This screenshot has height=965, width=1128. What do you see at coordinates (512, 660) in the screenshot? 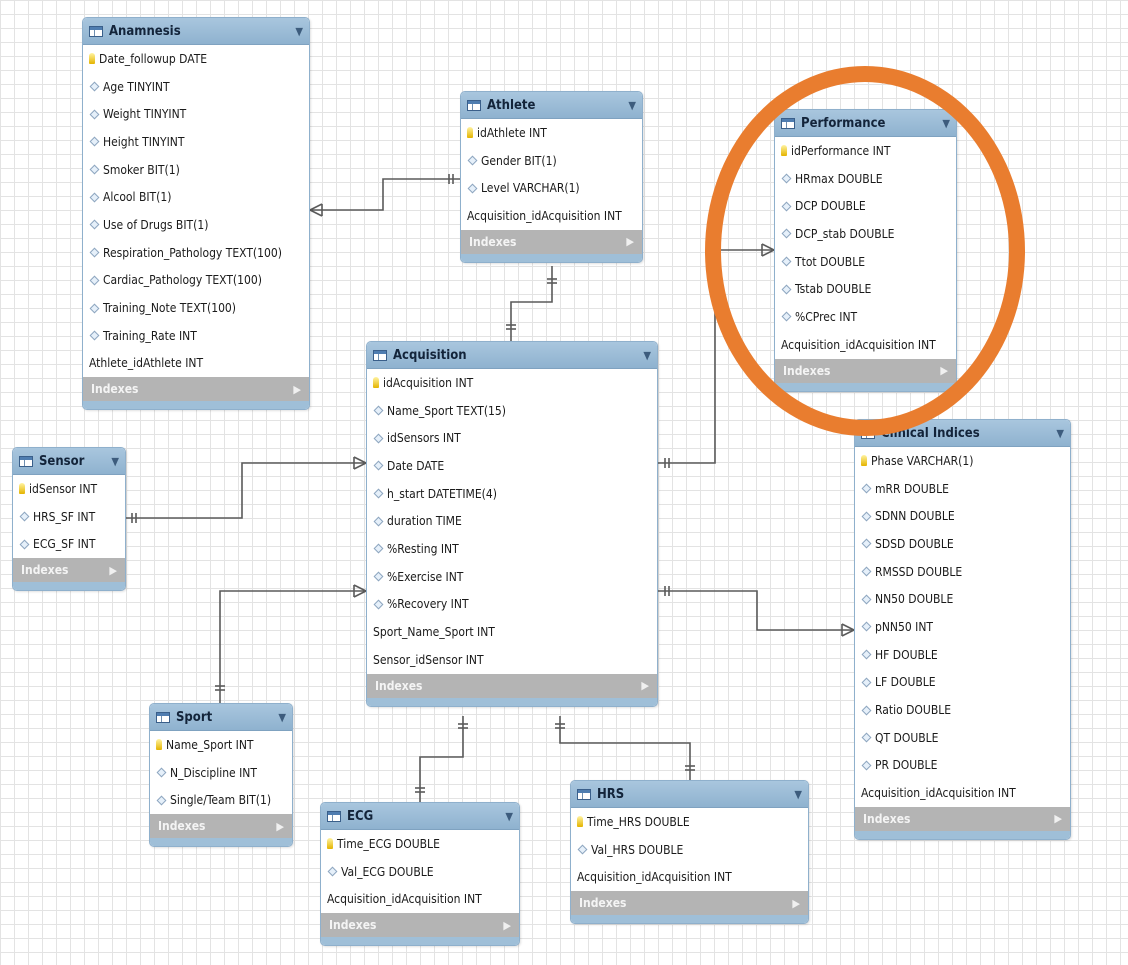
I see `column-row: Sensor_idSensor INT` at bounding box center [512, 660].